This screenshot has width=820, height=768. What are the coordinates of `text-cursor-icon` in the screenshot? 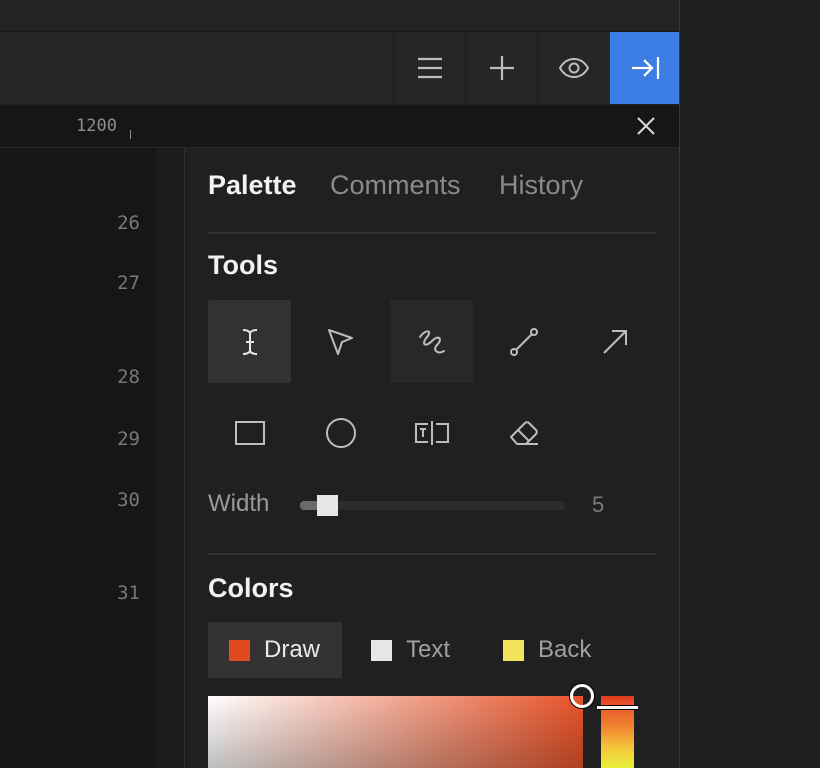 It's located at (249, 341).